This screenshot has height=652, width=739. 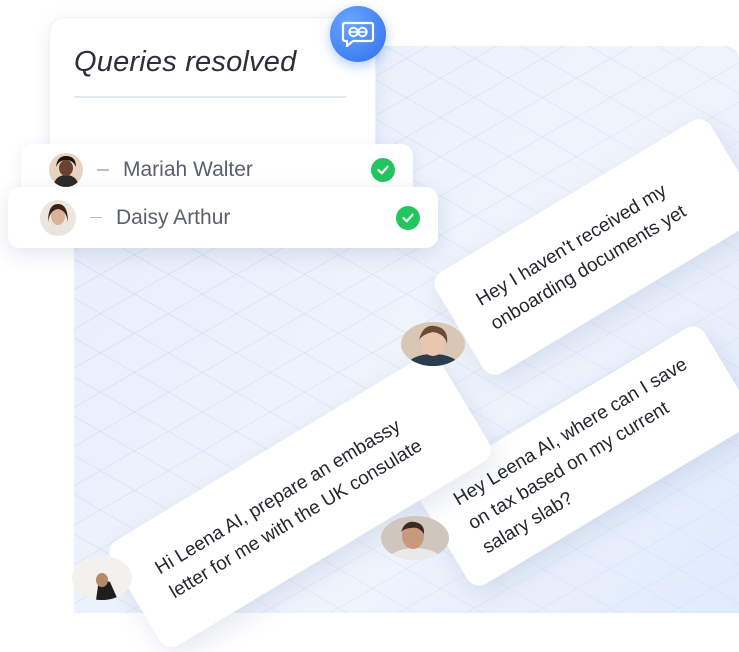 I want to click on leena-ai-logo-icon, so click(x=358, y=34).